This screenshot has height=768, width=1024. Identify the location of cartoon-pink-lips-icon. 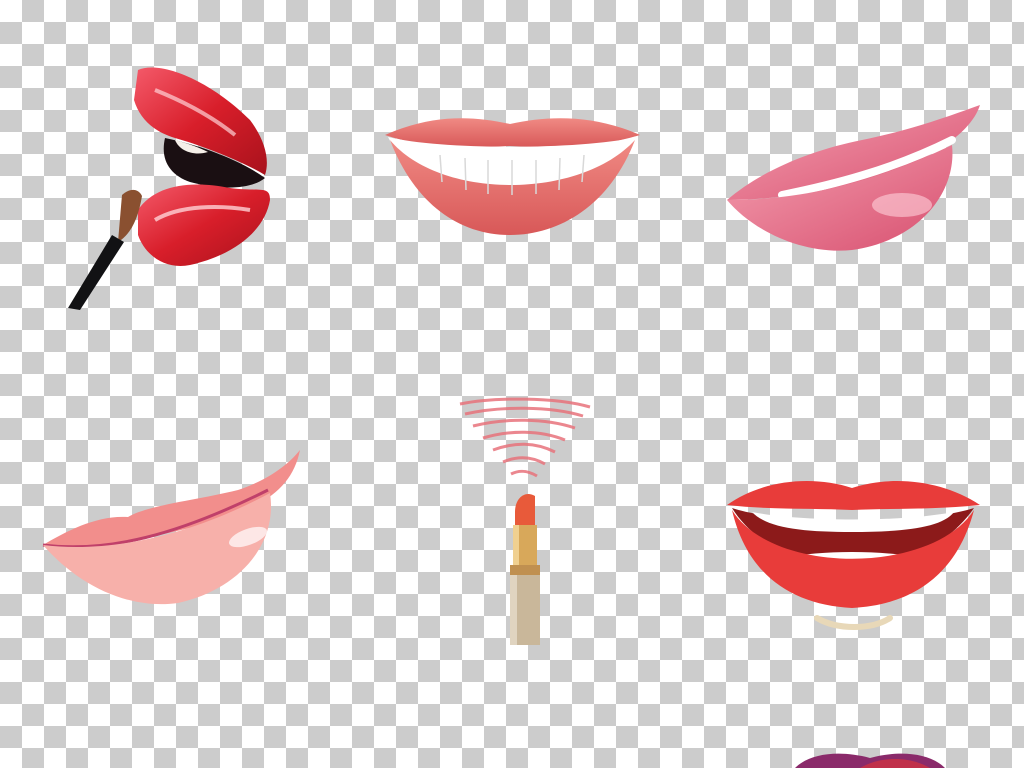
(171, 527).